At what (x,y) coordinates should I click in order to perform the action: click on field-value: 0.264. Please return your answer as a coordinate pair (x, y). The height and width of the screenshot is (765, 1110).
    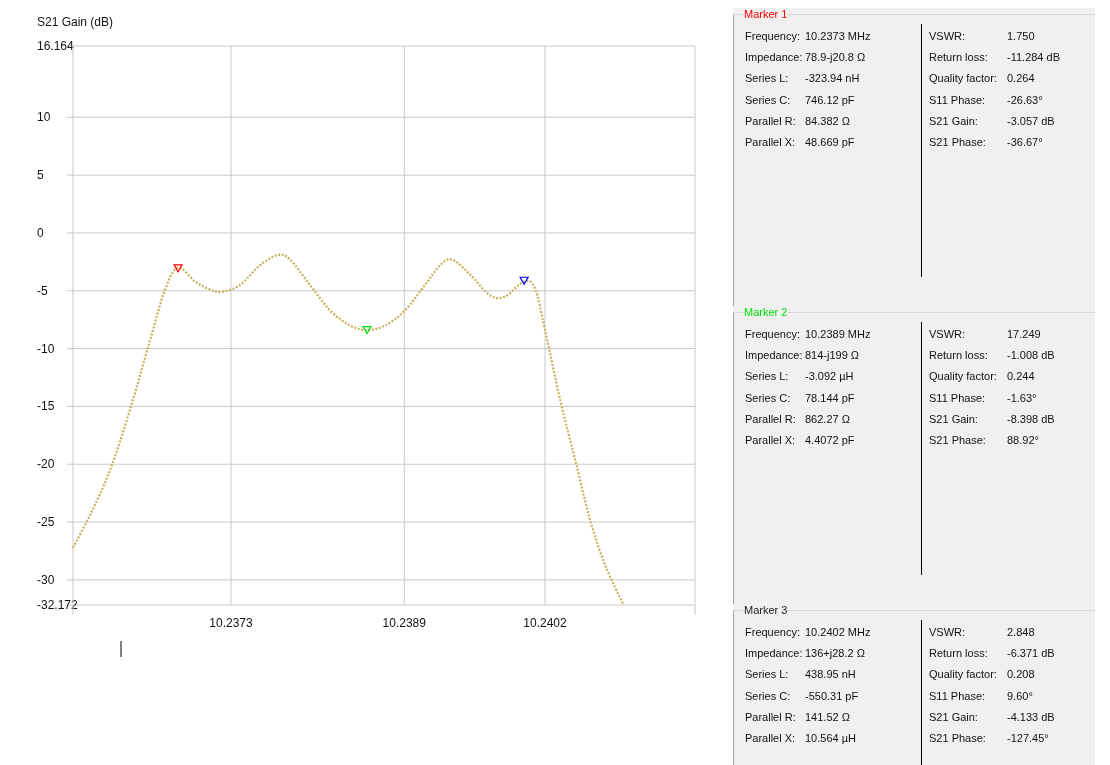
    Looking at the image, I should click on (1021, 79).